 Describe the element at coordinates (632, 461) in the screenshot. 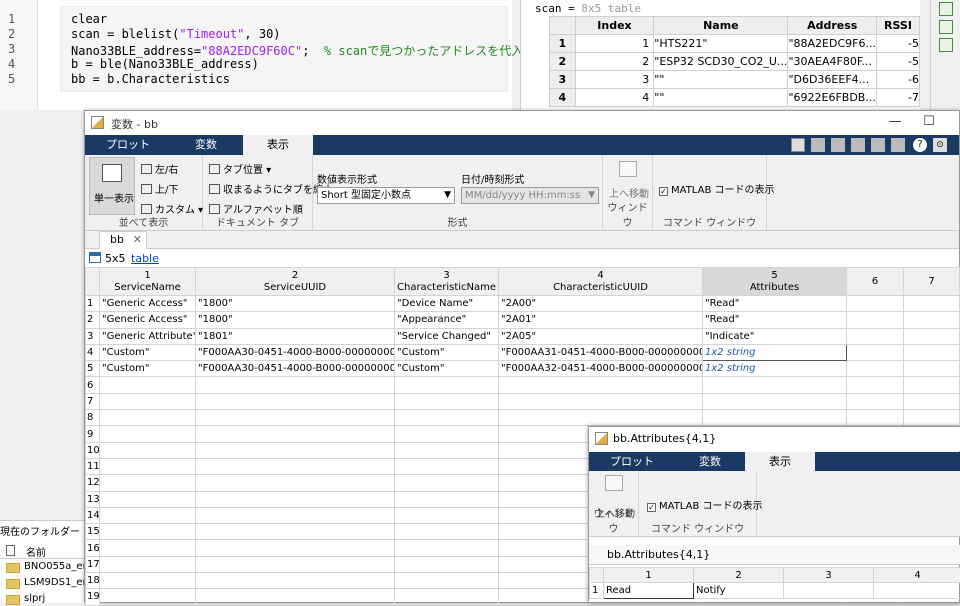

I see `tab-plot: プロット` at that location.